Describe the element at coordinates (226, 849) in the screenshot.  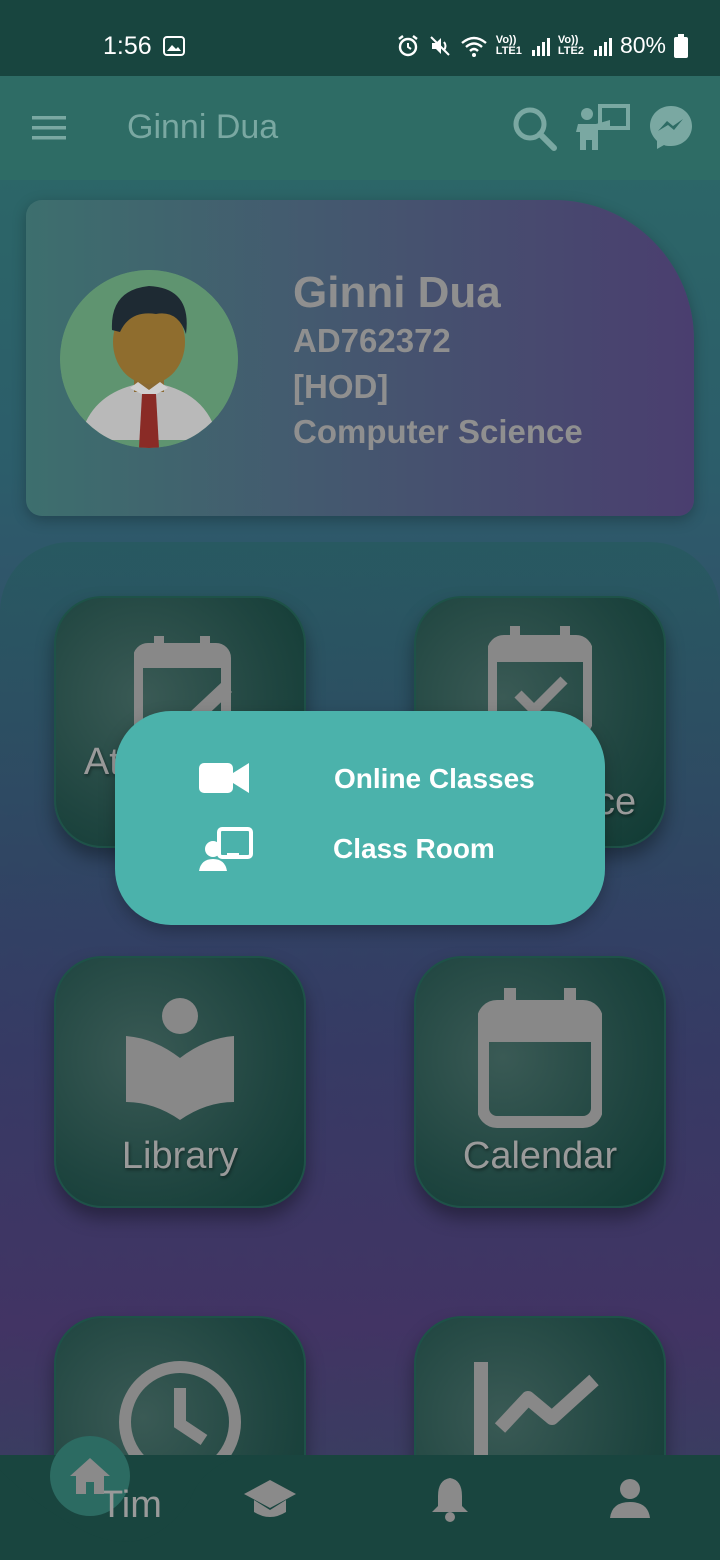
I see `classroom-icon` at that location.